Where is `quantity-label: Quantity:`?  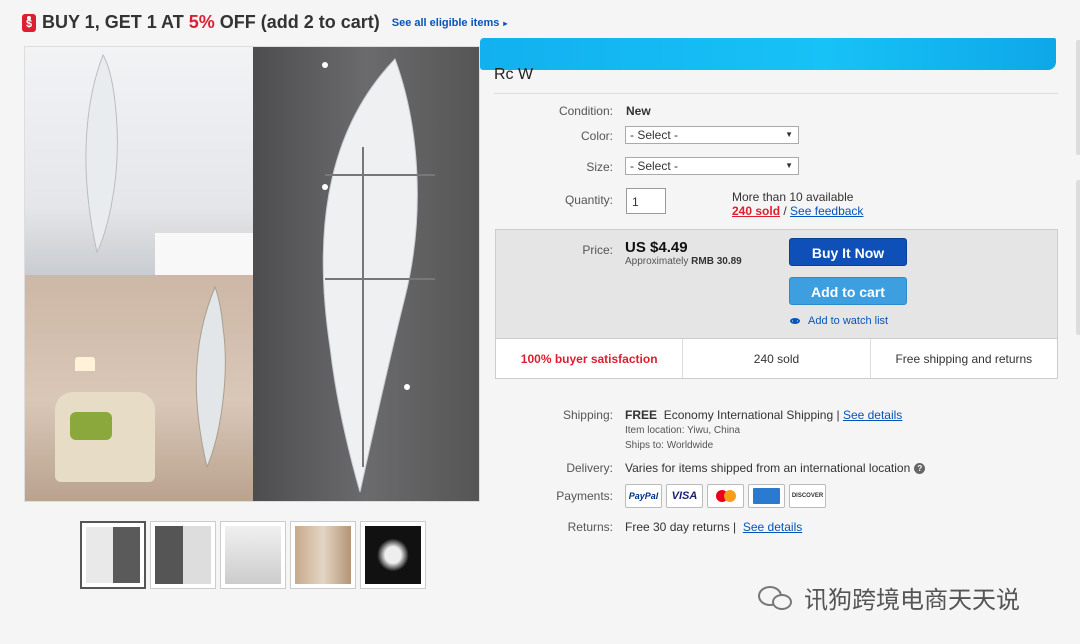 quantity-label: Quantity: is located at coordinates (588, 200).